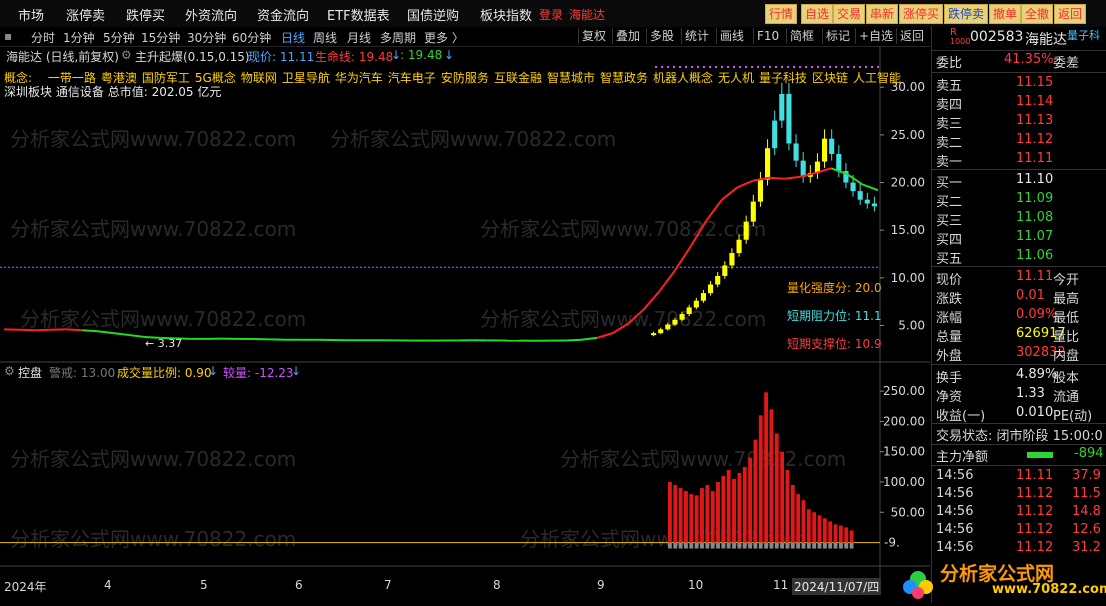 This screenshot has width=1106, height=606. Describe the element at coordinates (412, 78) in the screenshot. I see `concept-tag: 汽车电子` at that location.